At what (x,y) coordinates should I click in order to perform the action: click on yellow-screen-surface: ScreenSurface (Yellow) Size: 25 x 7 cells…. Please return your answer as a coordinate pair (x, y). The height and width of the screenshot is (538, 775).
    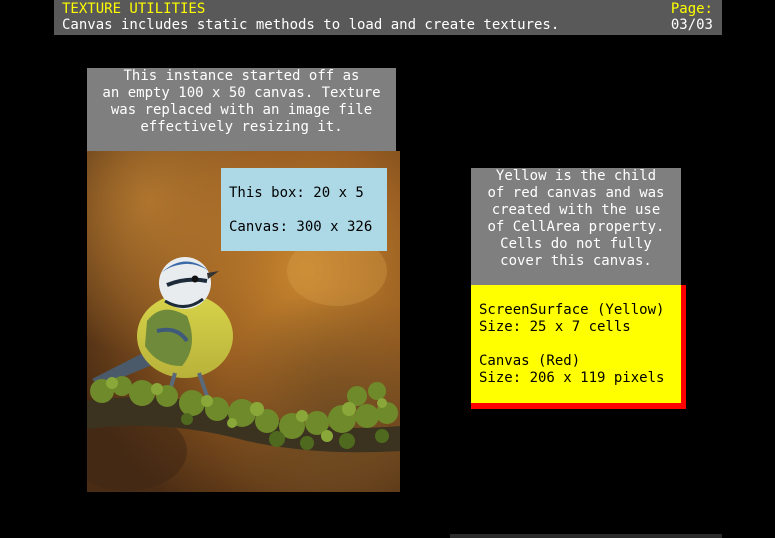
    Looking at the image, I should click on (576, 344).